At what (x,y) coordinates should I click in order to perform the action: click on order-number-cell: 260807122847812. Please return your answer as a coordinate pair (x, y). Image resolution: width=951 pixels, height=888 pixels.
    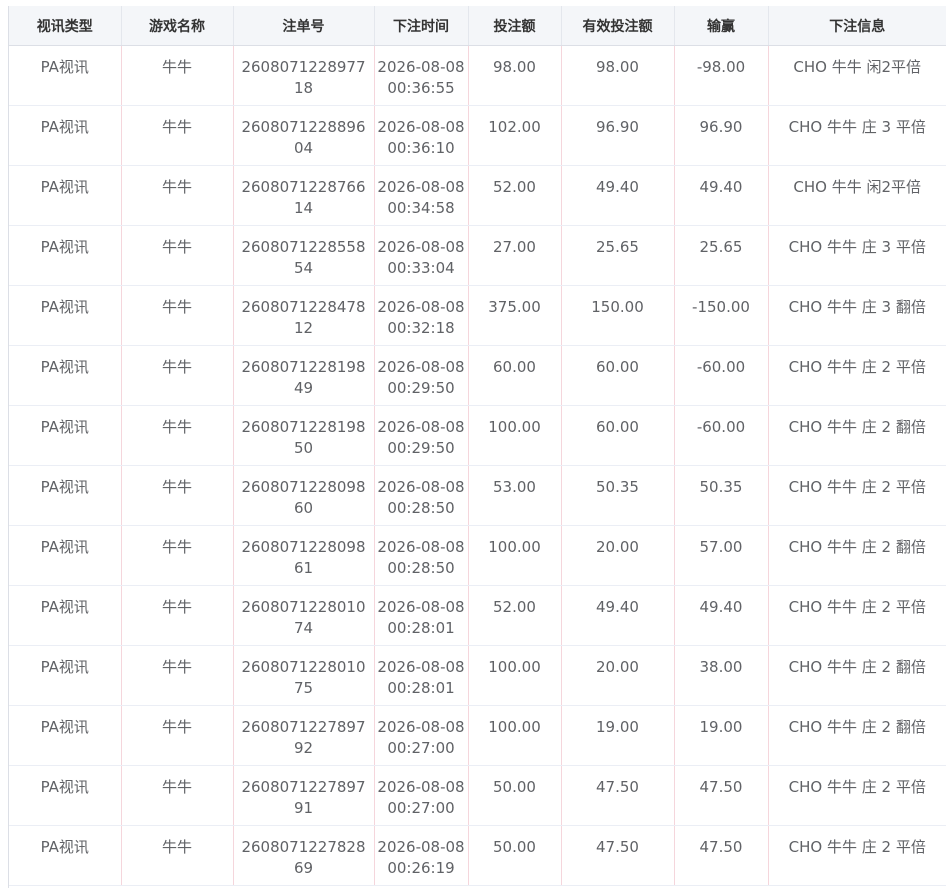
    Looking at the image, I should click on (304, 315).